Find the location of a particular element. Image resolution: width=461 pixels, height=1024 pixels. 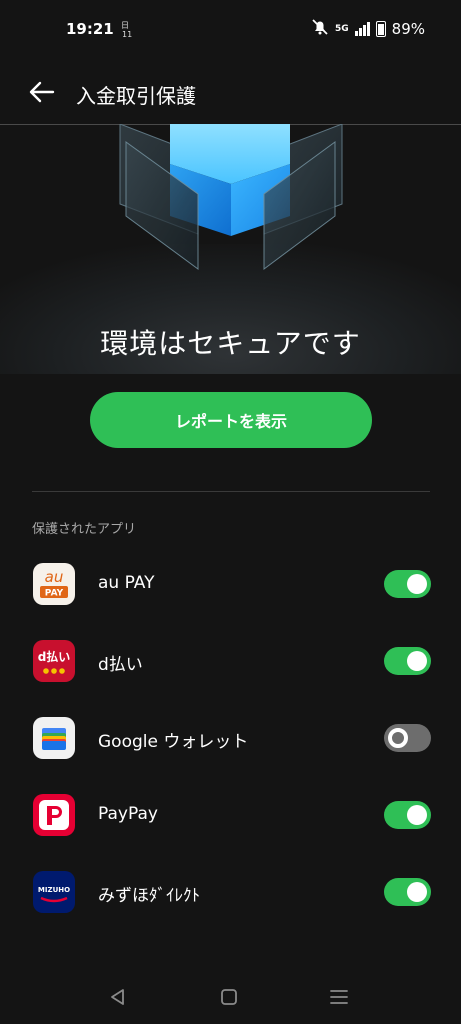

protection-toggle-google-wallet is located at coordinates (407, 738).